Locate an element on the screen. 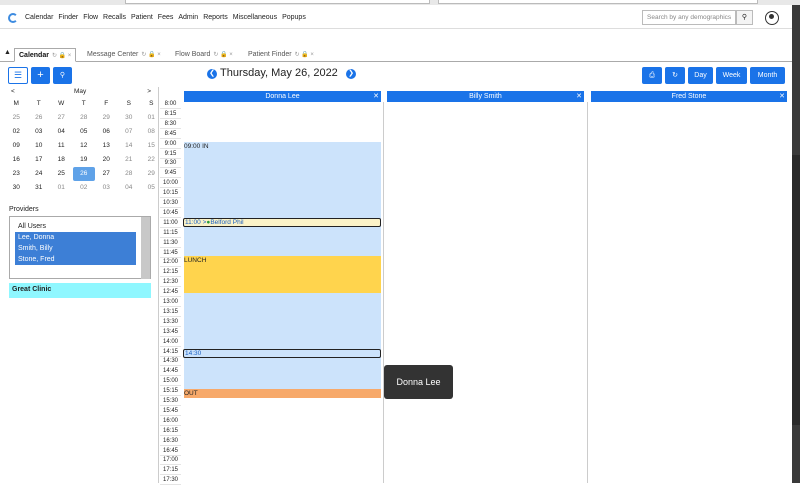 This screenshot has height=485, width=800. mini-cal-day: 12 is located at coordinates (84, 146).